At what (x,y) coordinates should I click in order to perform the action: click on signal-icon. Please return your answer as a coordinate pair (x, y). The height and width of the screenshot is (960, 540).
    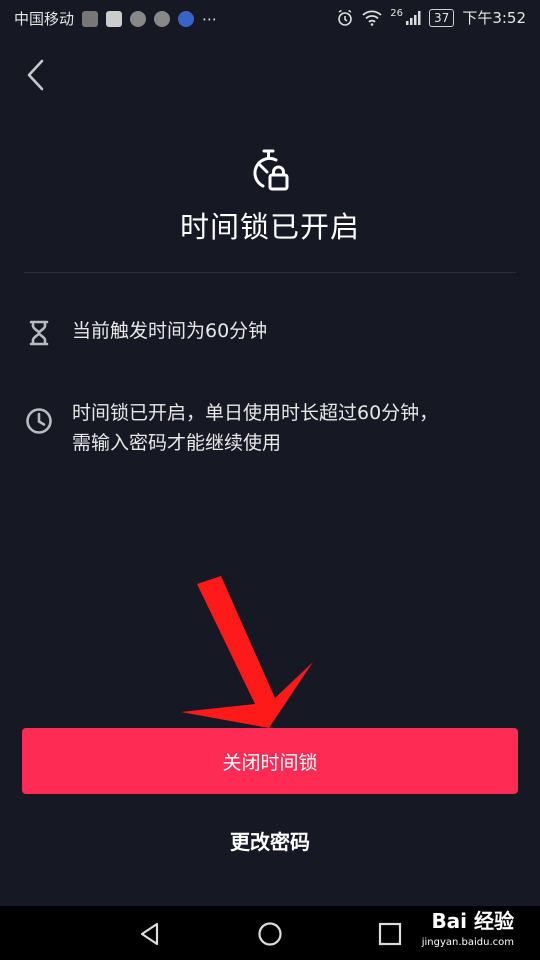
    Looking at the image, I should click on (413, 17).